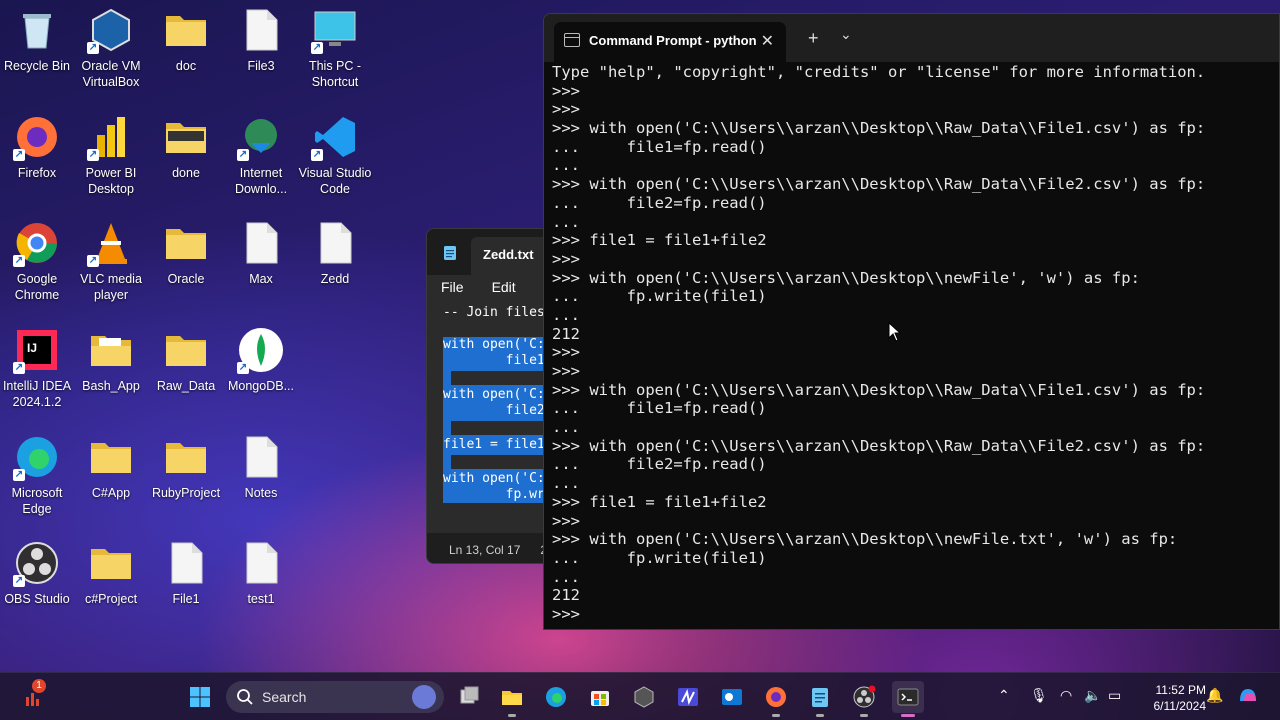 This screenshot has width=1280, height=720. Describe the element at coordinates (32, 348) in the screenshot. I see `svg-text: IJ` at that location.